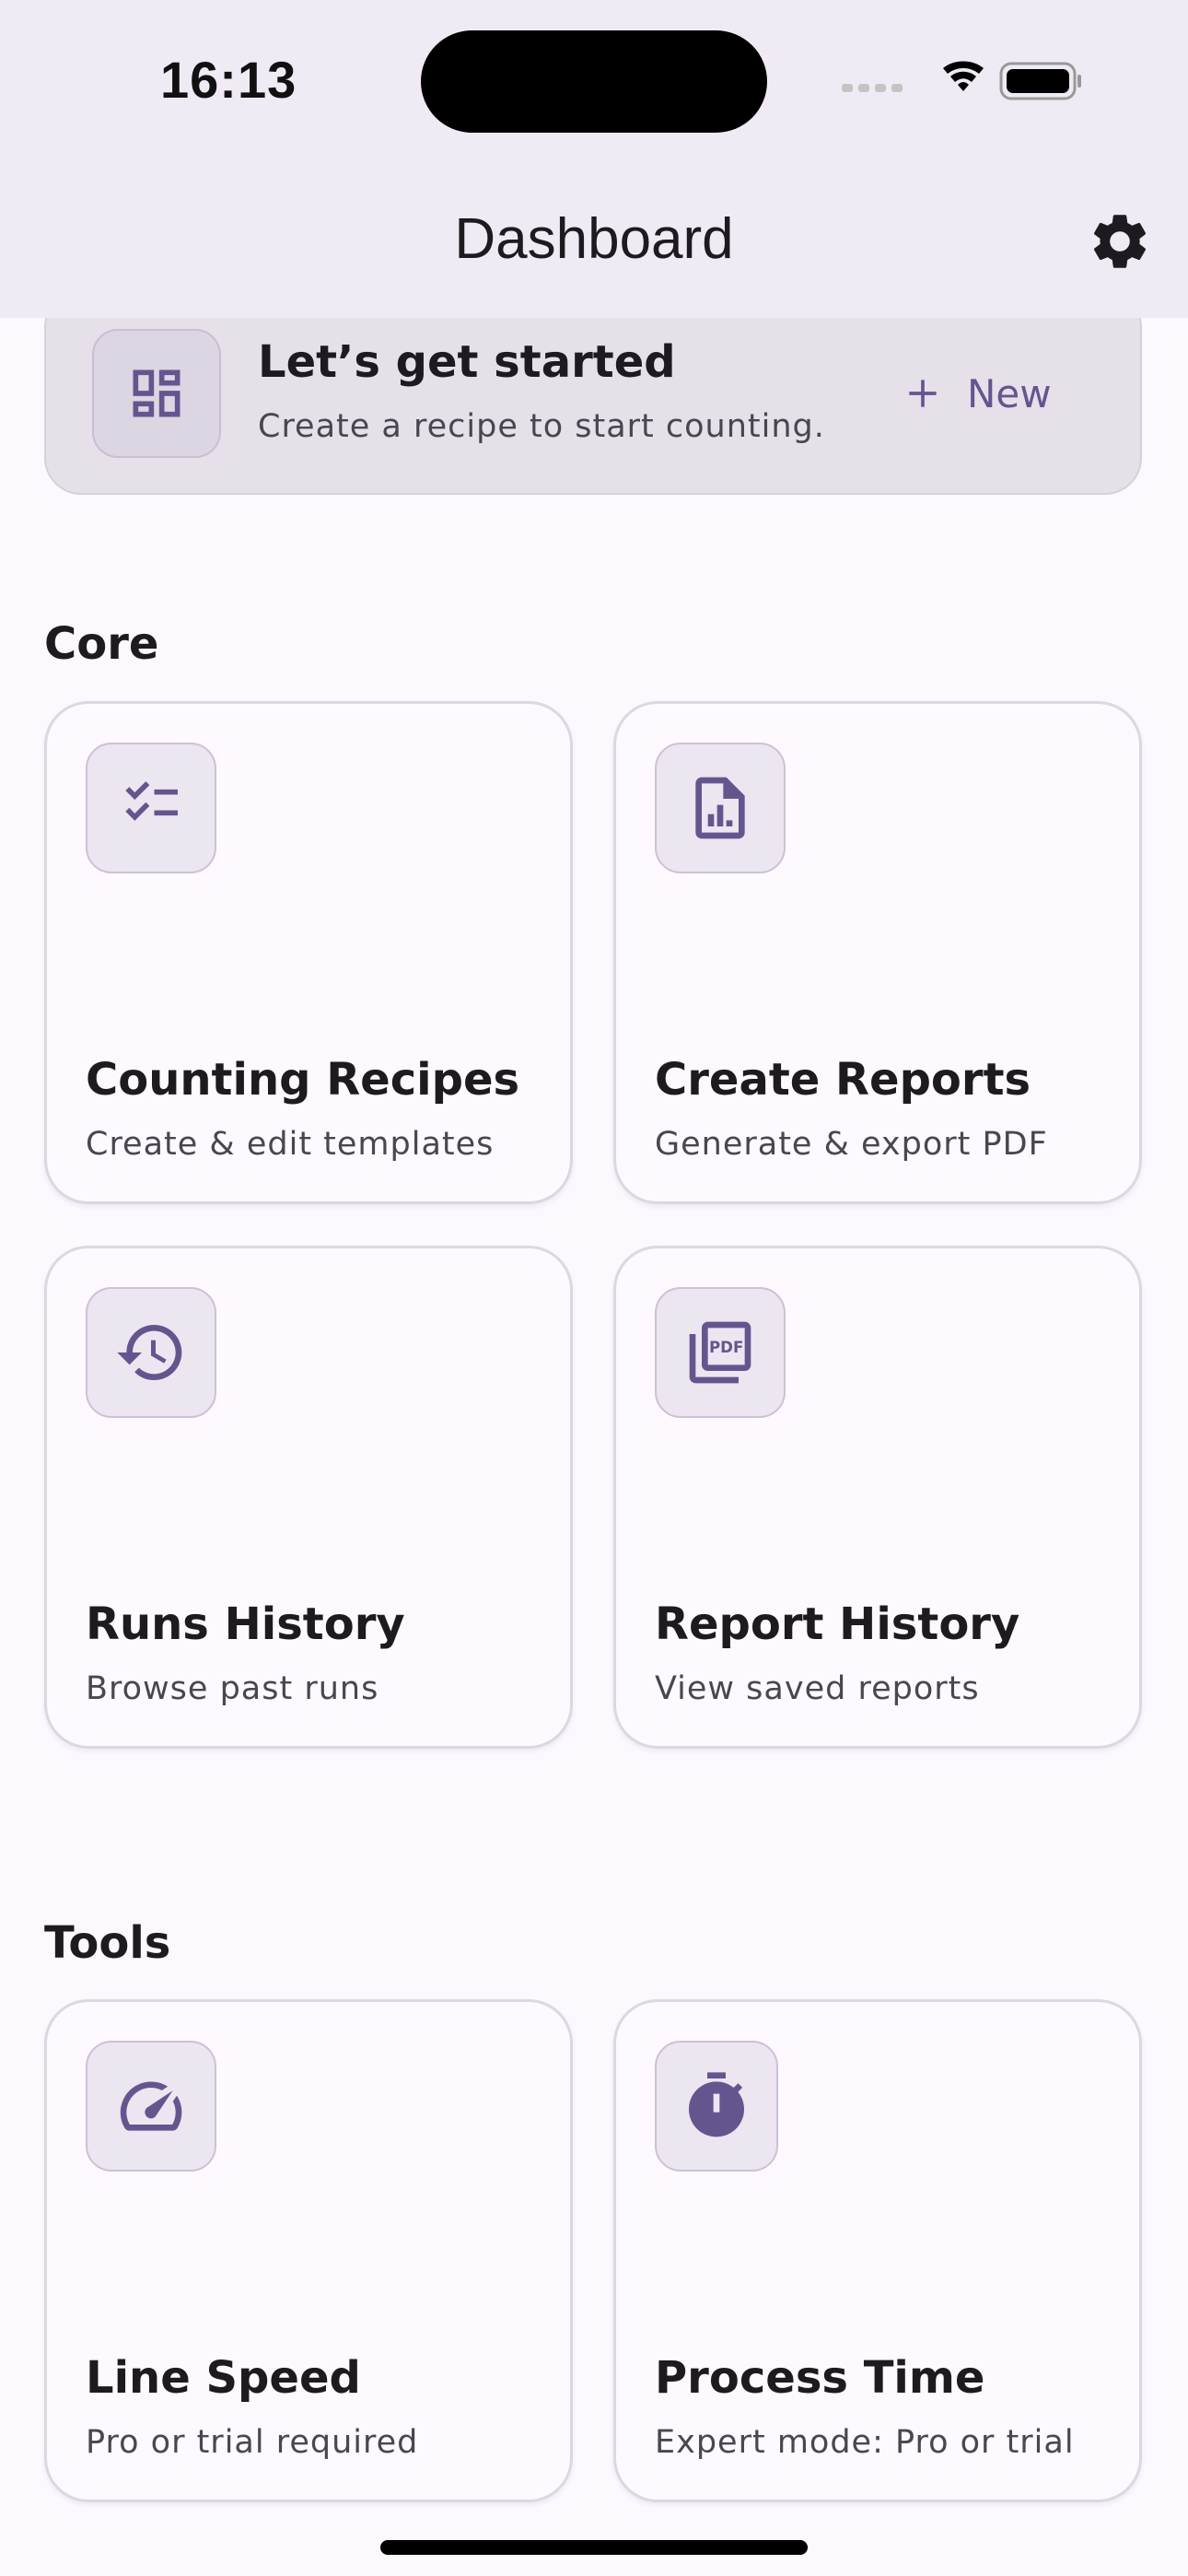 This screenshot has width=1188, height=2576. What do you see at coordinates (232, 1688) in the screenshot?
I see `card-subtitle: Browse past runs` at bounding box center [232, 1688].